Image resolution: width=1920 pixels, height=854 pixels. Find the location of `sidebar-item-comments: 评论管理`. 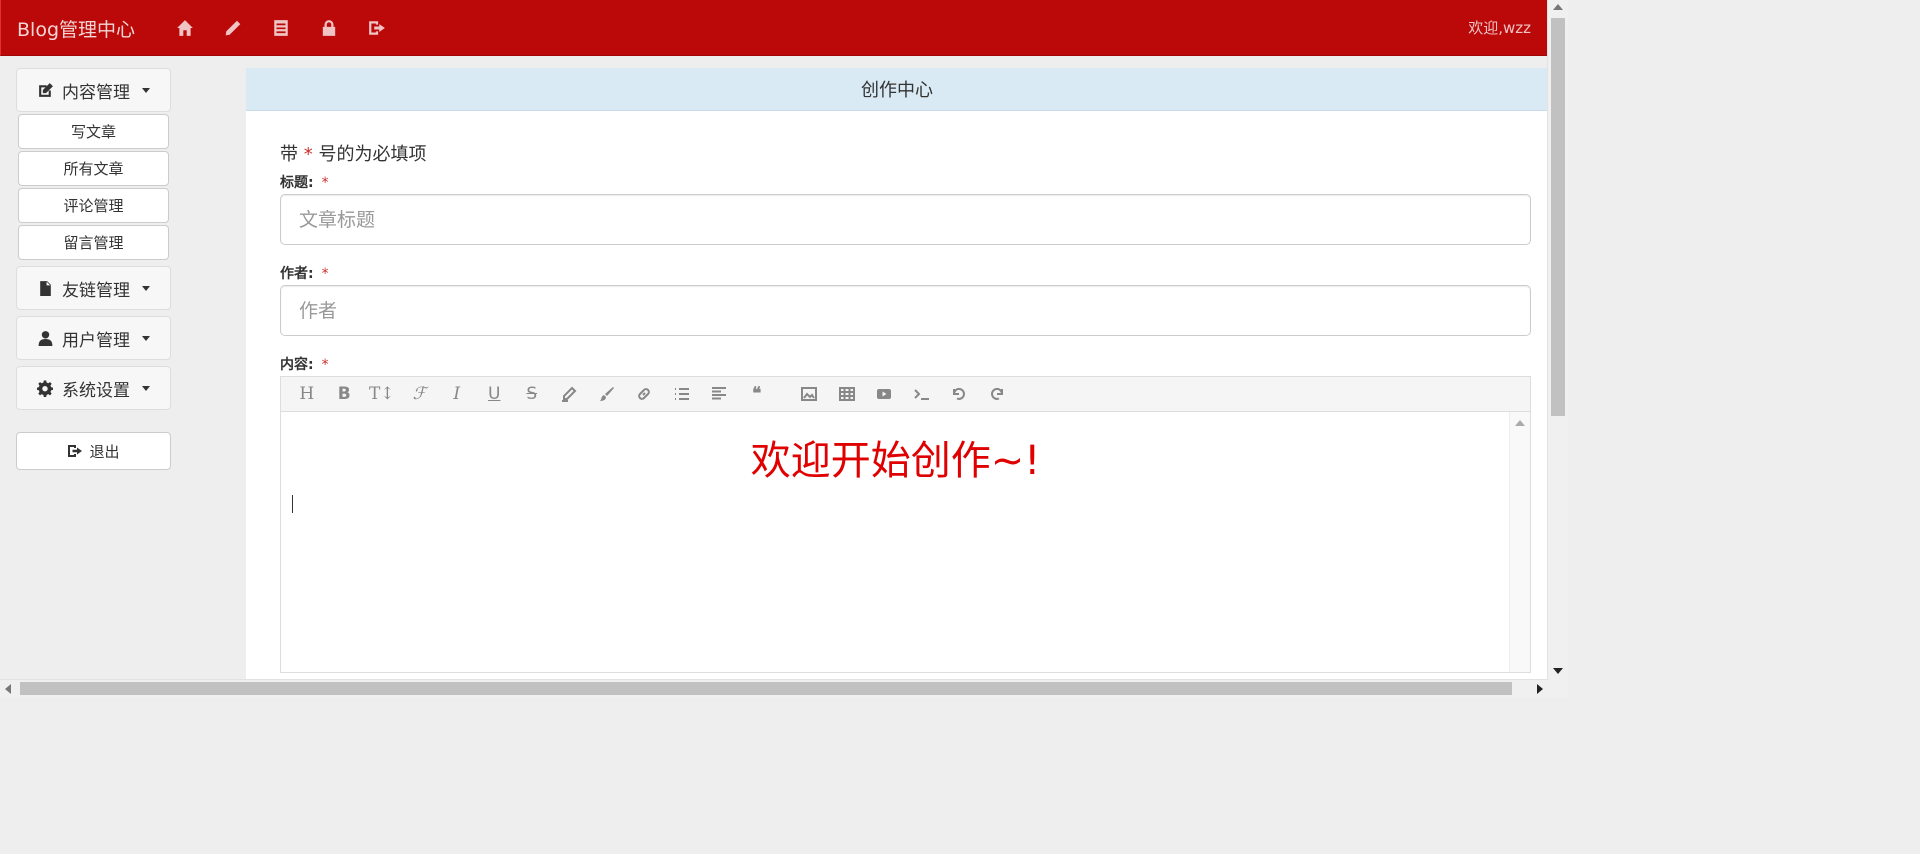

sidebar-item-comments: 评论管理 is located at coordinates (93, 205).